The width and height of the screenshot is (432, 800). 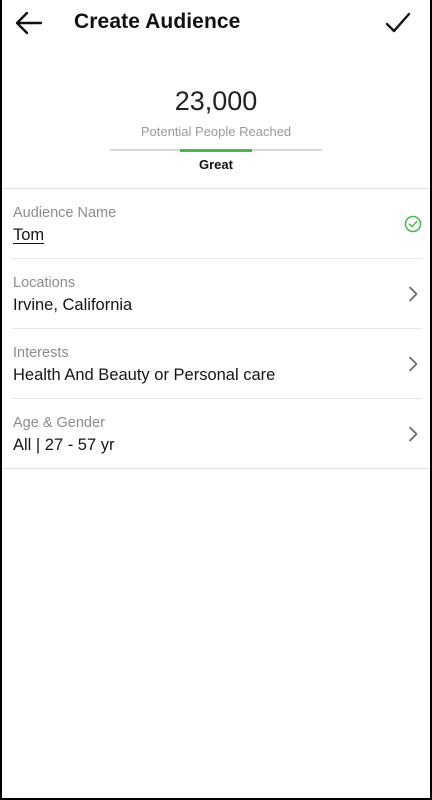 I want to click on reach-count: 23,000, so click(x=216, y=101).